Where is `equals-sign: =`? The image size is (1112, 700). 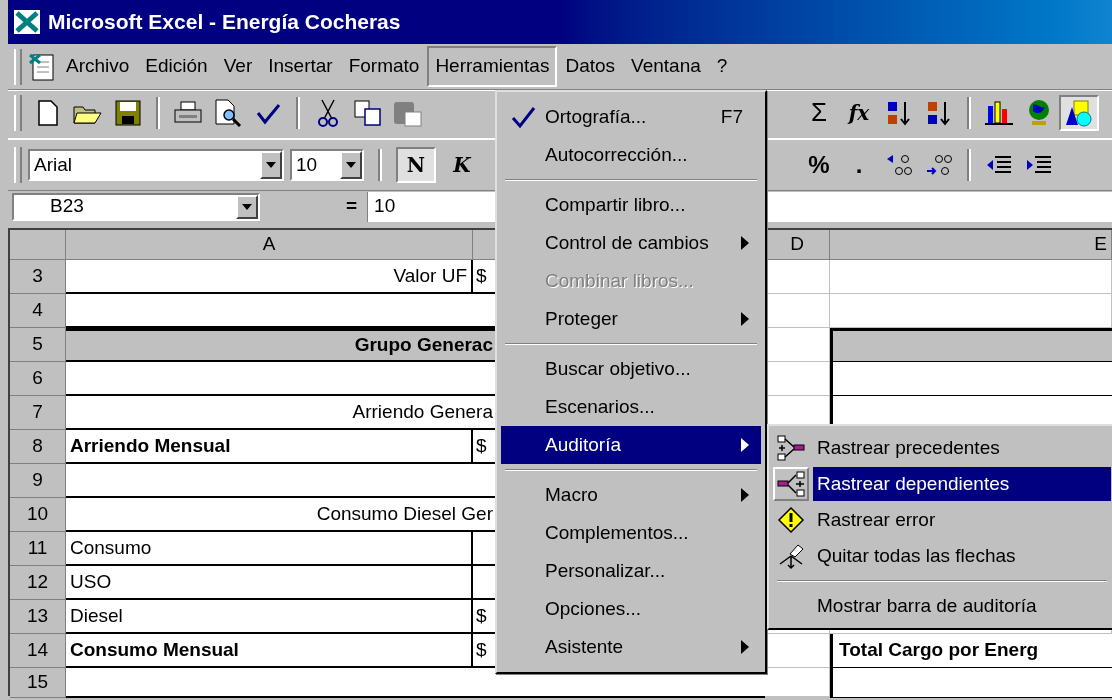 equals-sign: = is located at coordinates (352, 206).